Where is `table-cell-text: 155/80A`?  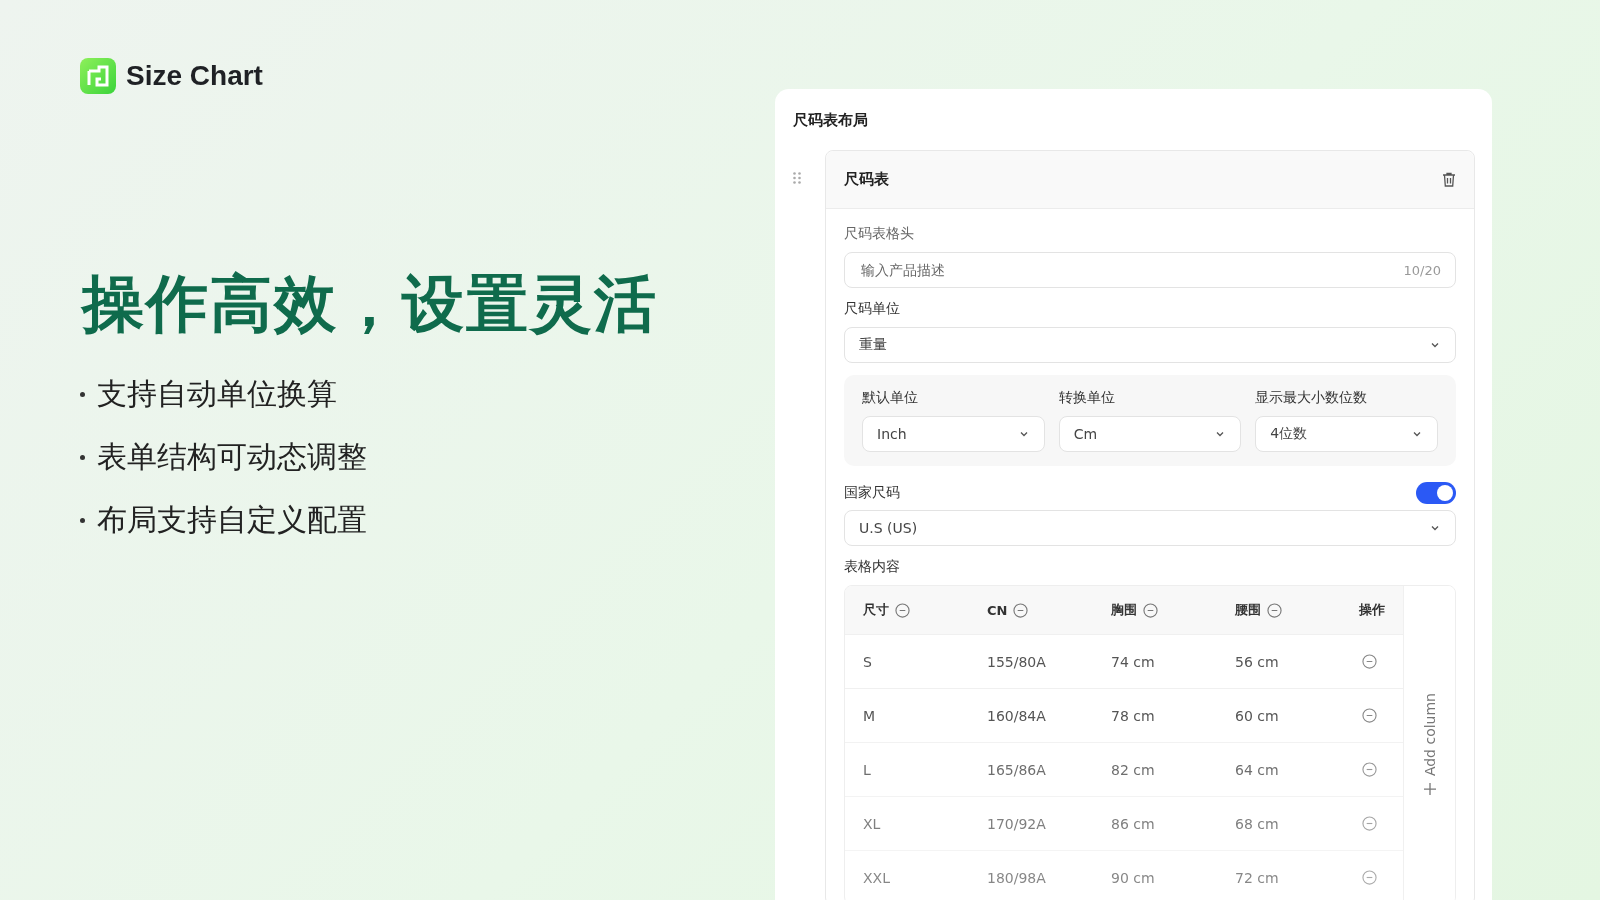
table-cell-text: 155/80A is located at coordinates (1017, 661).